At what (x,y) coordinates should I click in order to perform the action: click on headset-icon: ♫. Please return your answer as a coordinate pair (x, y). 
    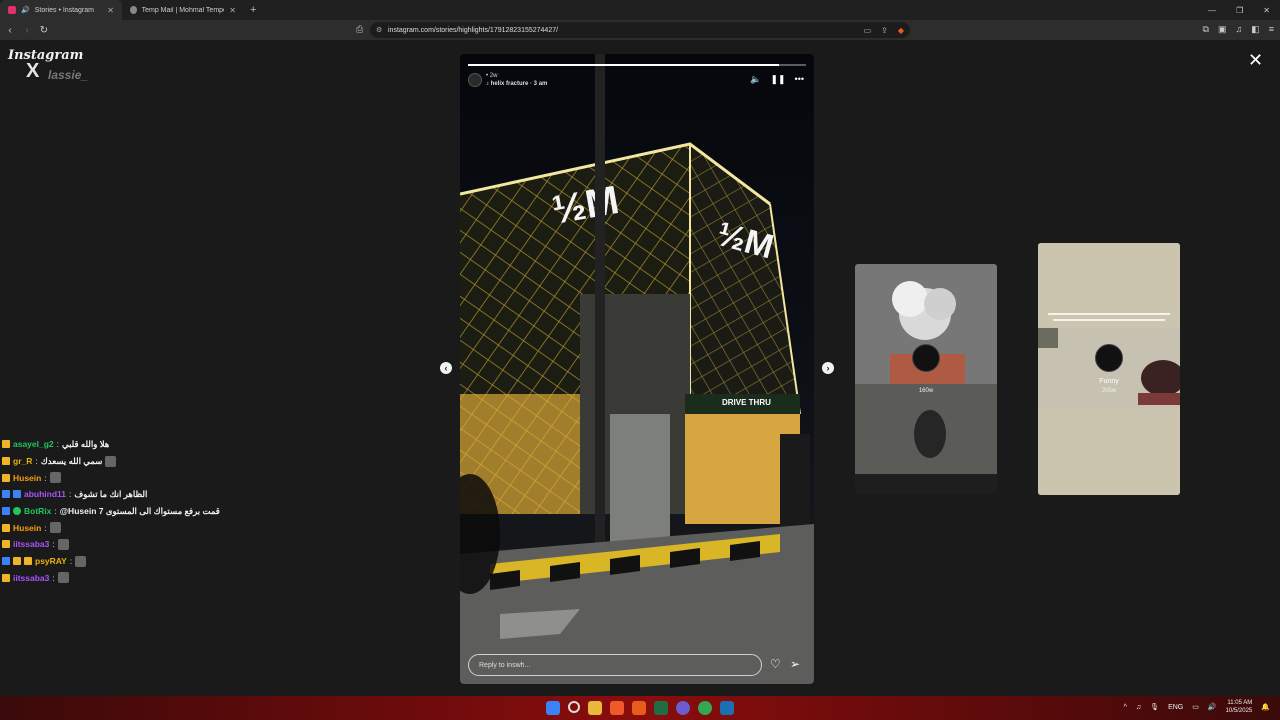
    Looking at the image, I should click on (1138, 707).